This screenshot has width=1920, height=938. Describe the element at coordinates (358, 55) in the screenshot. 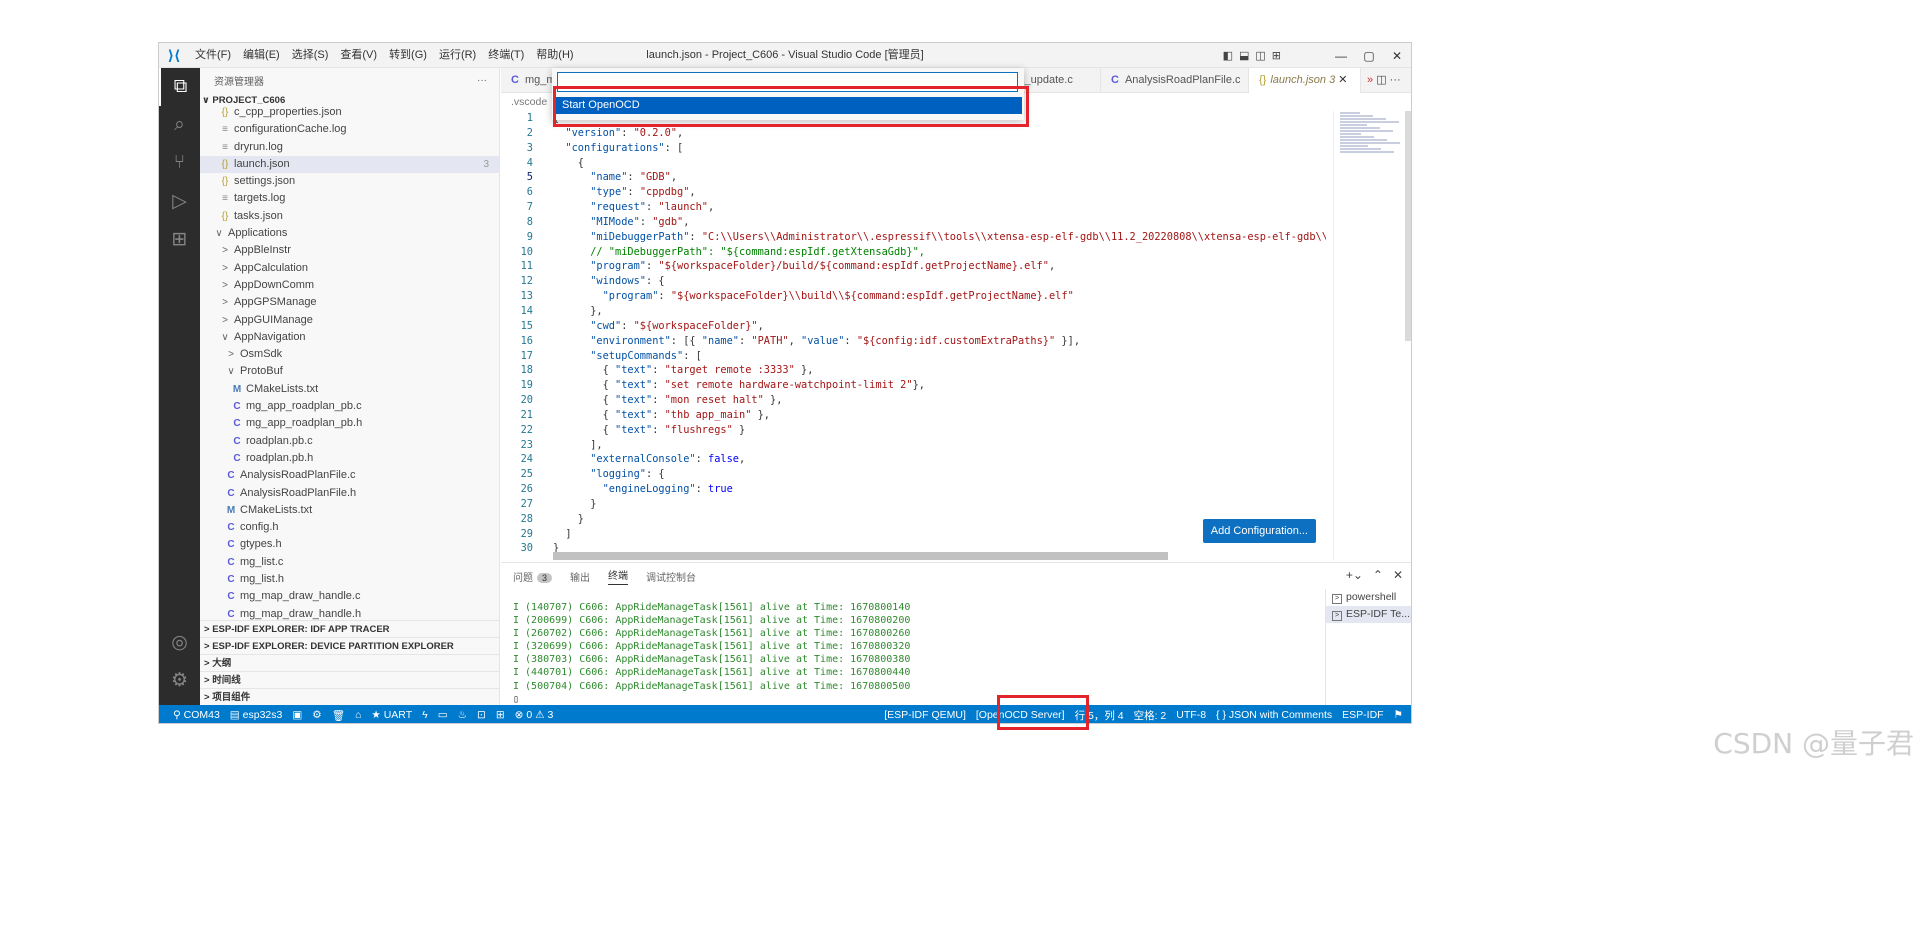

I see `menu-view: 查看(V)` at that location.